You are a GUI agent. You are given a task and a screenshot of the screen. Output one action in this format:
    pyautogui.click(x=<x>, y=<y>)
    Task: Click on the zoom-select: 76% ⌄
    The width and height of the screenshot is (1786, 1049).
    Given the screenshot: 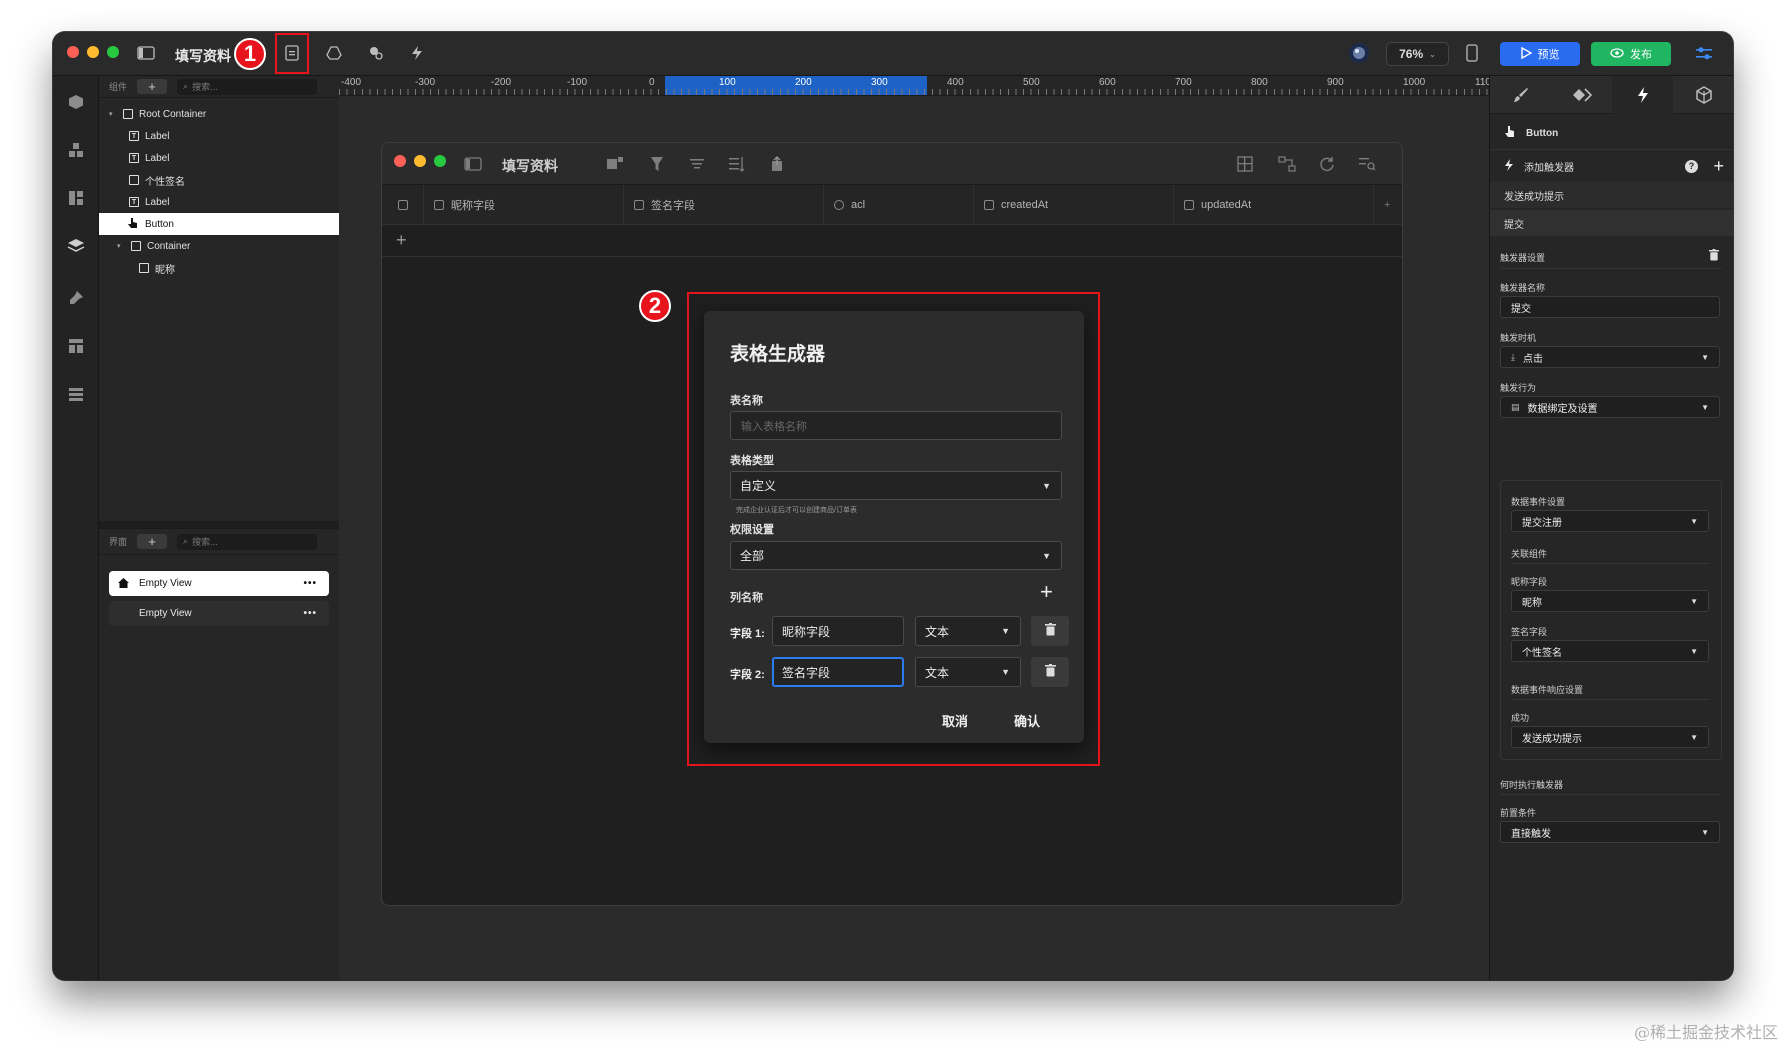 What is the action you would take?
    pyautogui.click(x=1417, y=54)
    